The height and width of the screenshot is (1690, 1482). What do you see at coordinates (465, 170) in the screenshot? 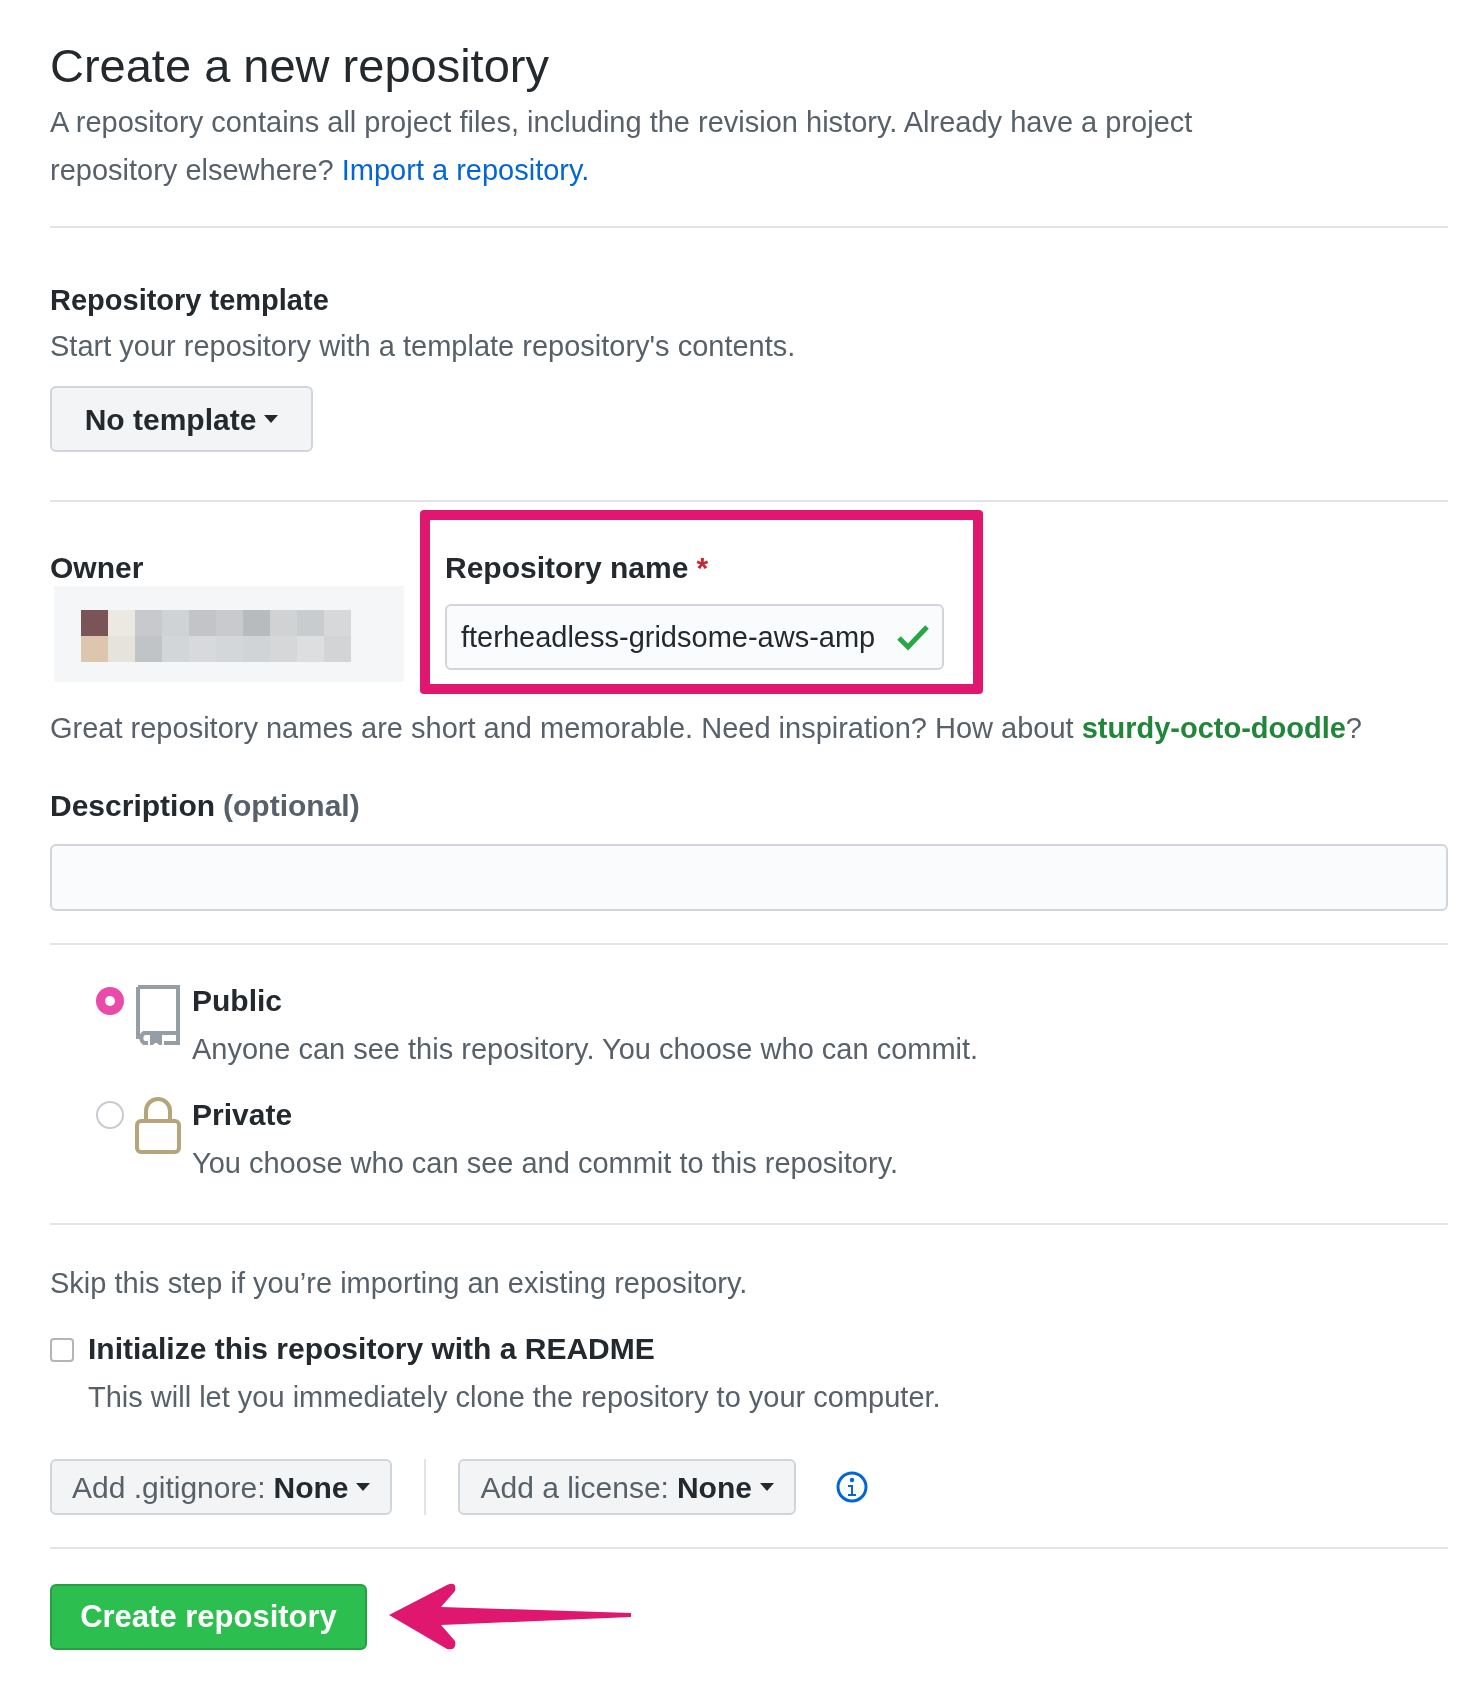
I see `import-link: Import a repository.` at bounding box center [465, 170].